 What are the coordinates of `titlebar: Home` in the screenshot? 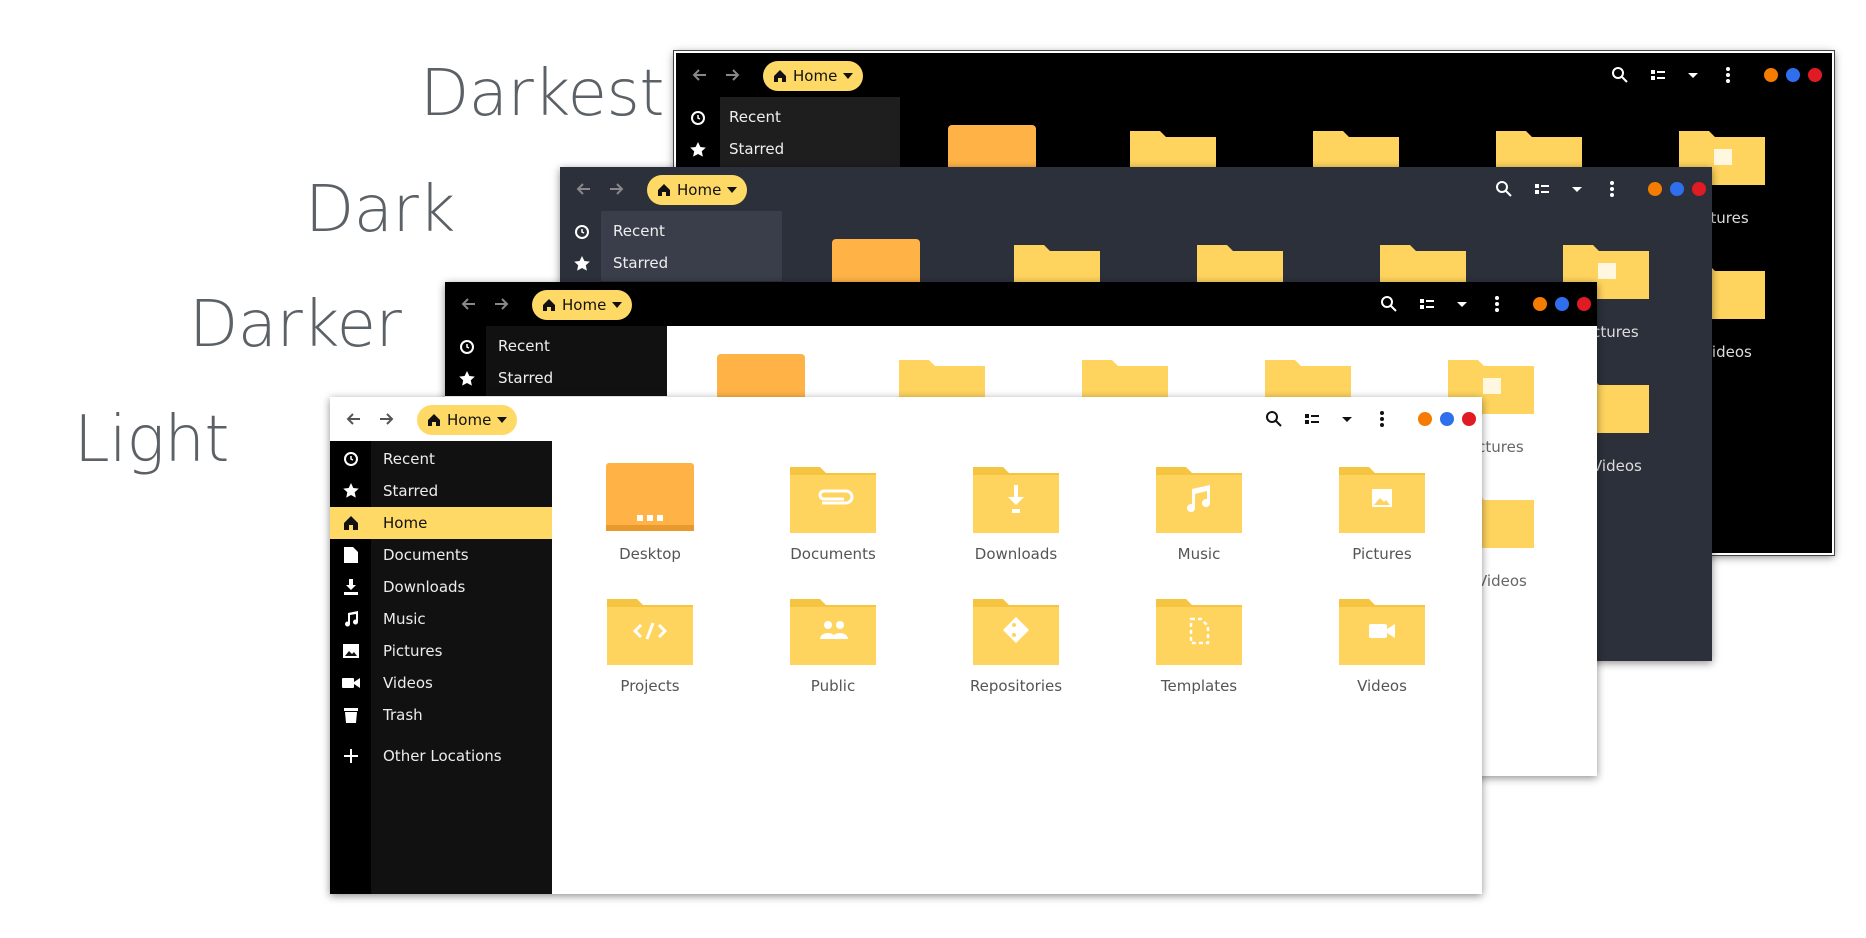 It's located at (1136, 189).